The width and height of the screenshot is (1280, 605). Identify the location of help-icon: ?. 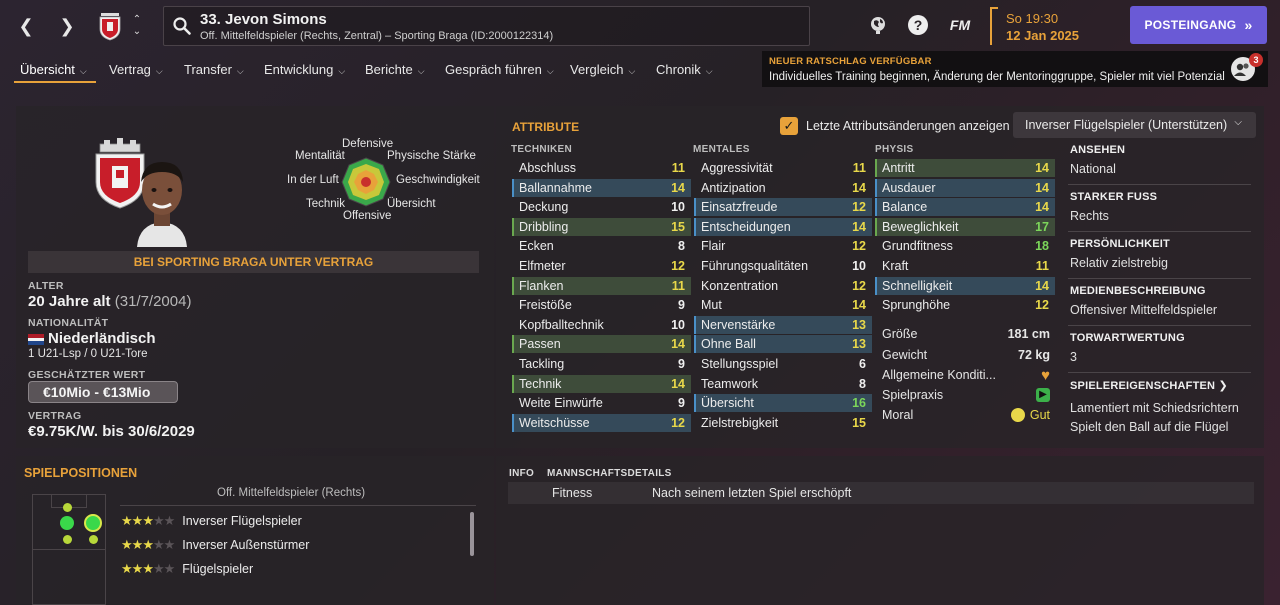
(918, 25).